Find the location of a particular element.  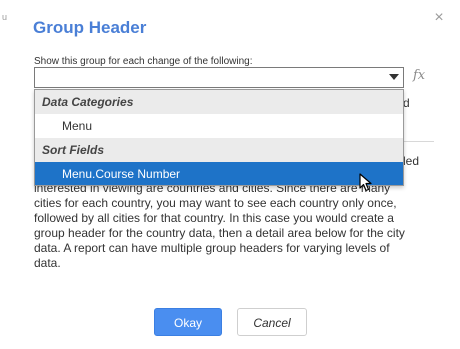

okay-button: Okay is located at coordinates (188, 322).